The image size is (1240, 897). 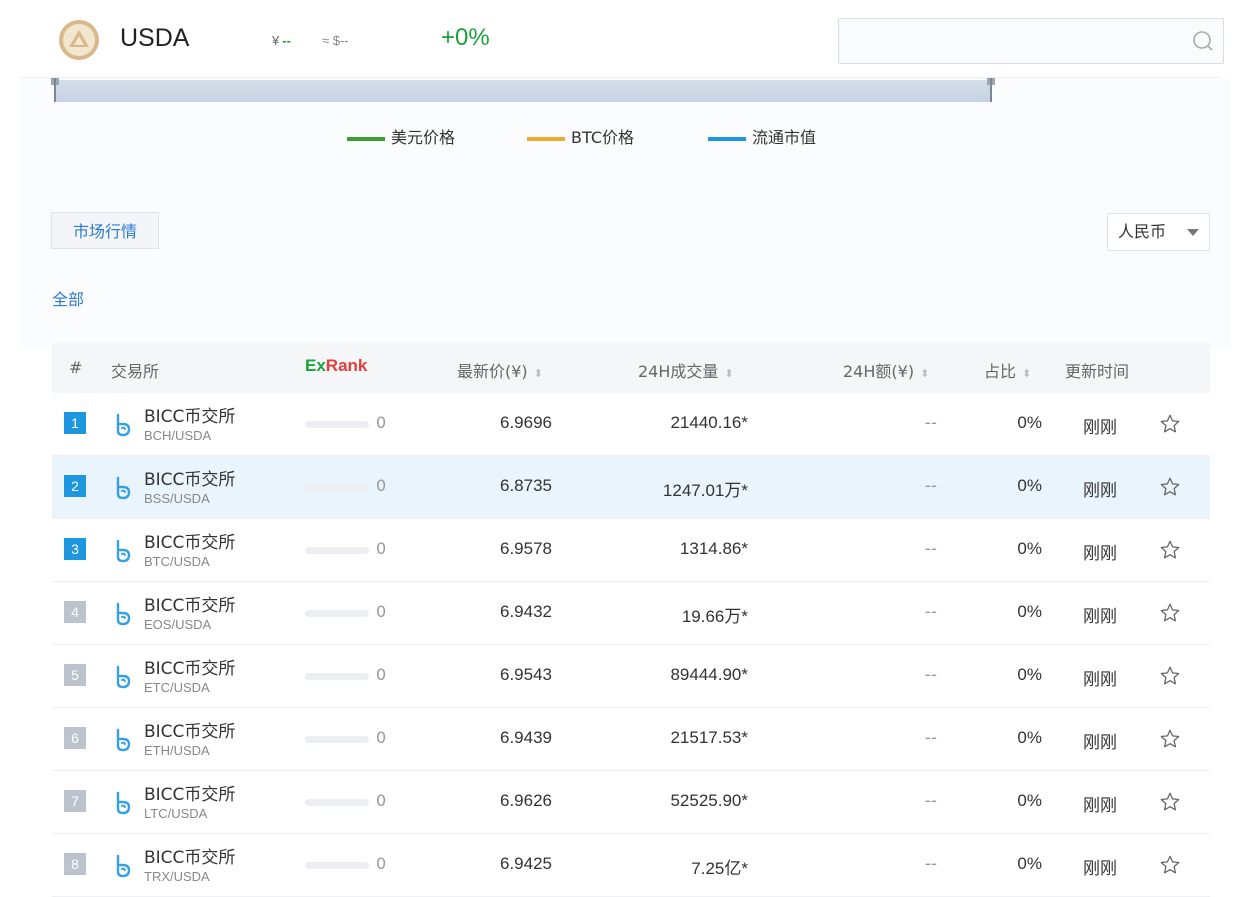 What do you see at coordinates (526, 800) in the screenshot?
I see `latest-price: 6.9626` at bounding box center [526, 800].